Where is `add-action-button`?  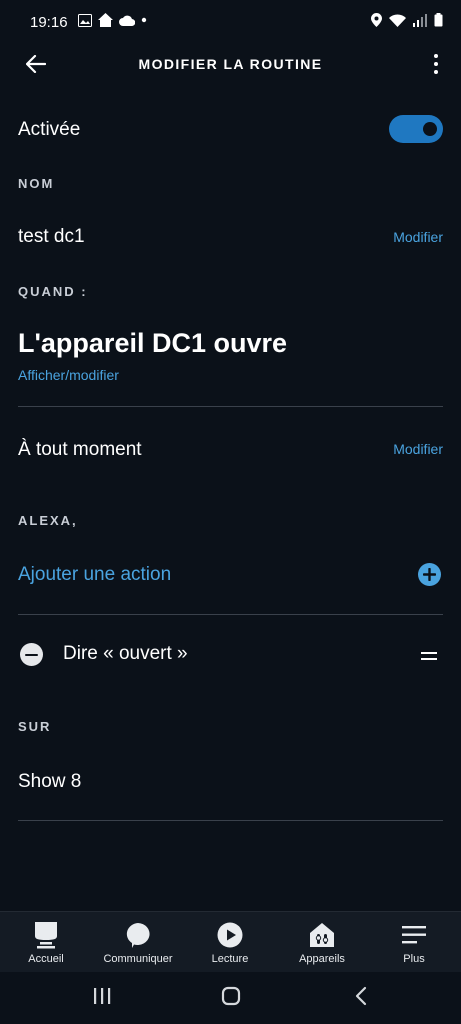
add-action-button is located at coordinates (429, 574).